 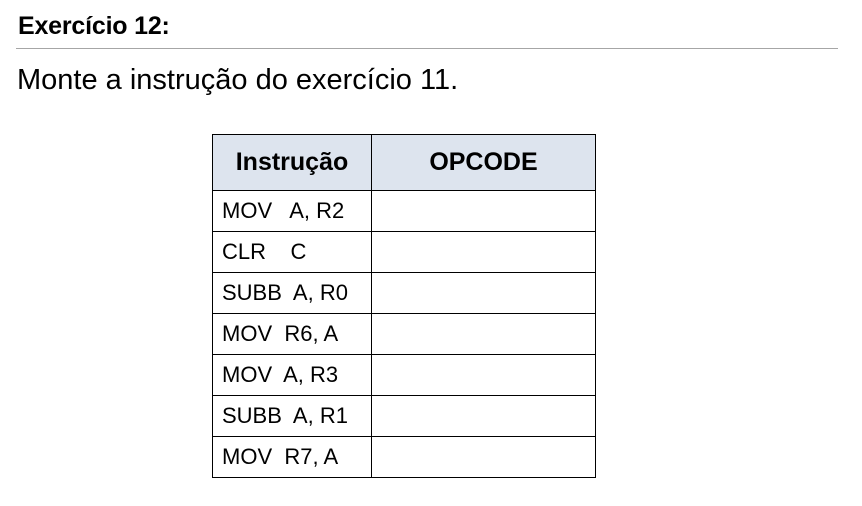 I want to click on table-row: CLR C, so click(x=404, y=252).